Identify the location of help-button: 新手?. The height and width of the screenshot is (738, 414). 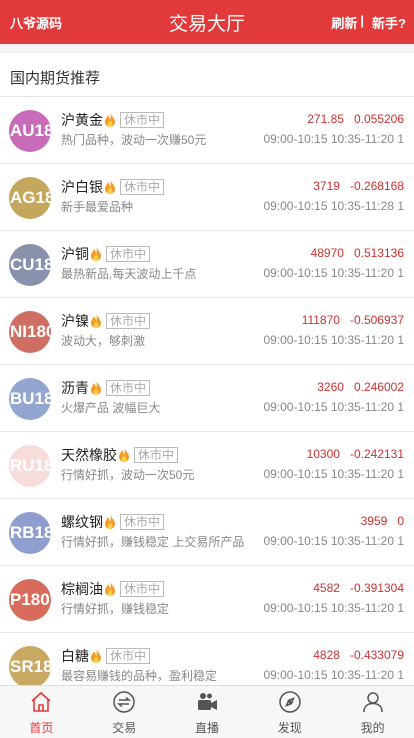
(389, 22).